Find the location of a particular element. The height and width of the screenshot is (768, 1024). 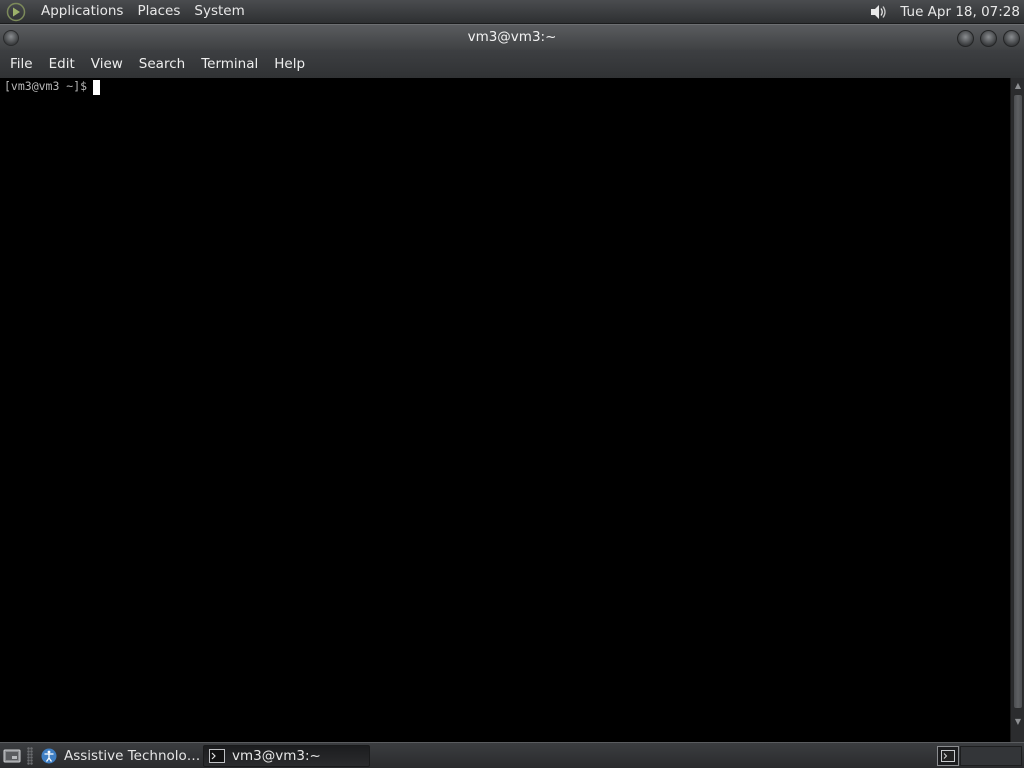

volume-icon is located at coordinates (878, 12).